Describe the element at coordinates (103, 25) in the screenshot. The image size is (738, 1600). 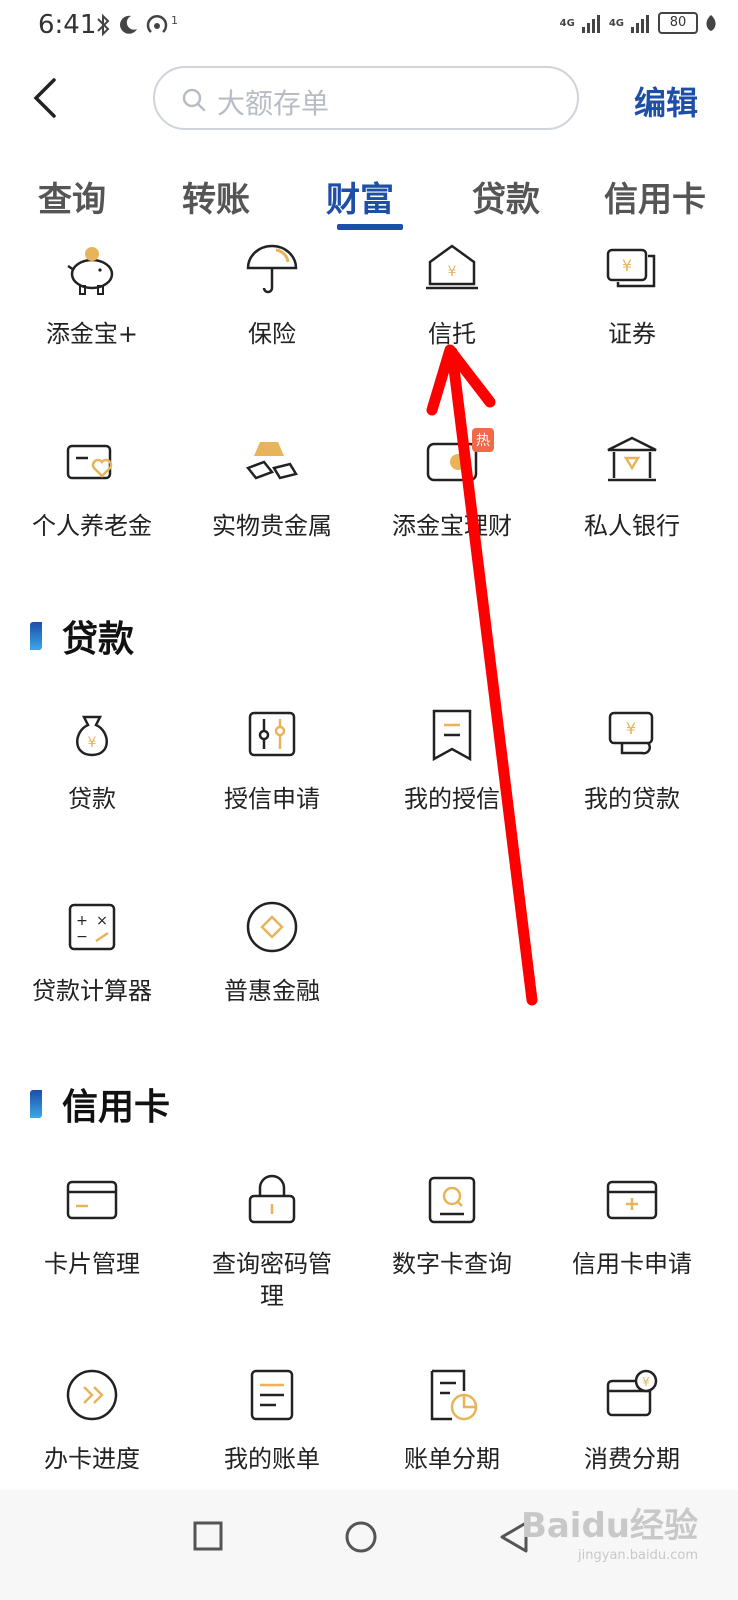
I see `bluetooth-icon` at that location.